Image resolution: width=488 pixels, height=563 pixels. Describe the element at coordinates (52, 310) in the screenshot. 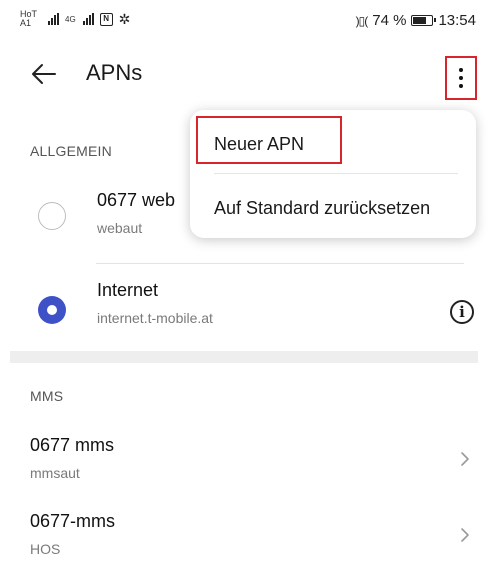

I see `radio-button-selected` at that location.